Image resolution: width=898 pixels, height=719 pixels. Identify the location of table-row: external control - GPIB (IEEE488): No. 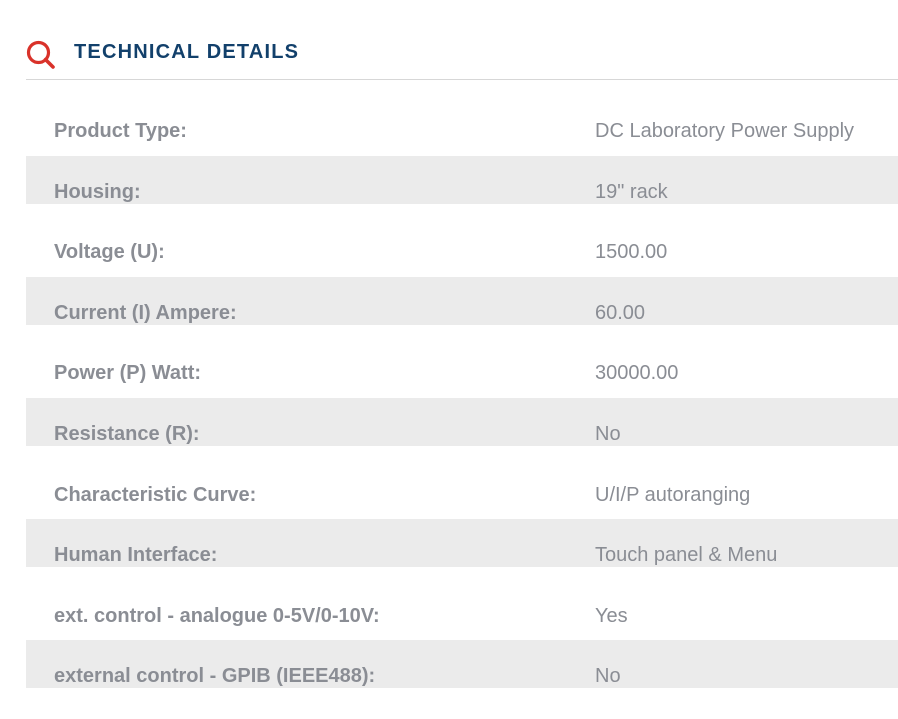
(462, 664).